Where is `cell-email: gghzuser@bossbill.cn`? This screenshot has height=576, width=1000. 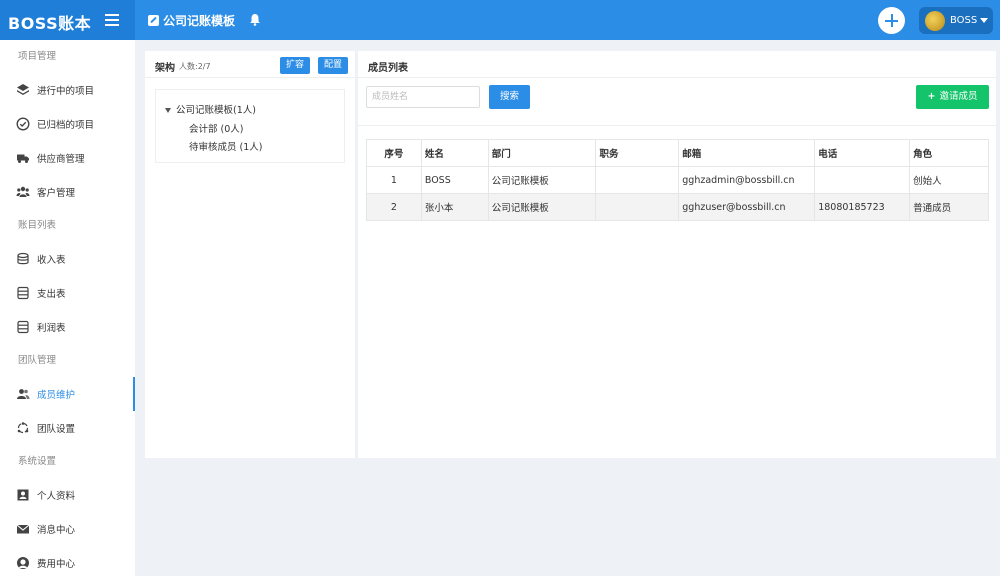 cell-email: gghzuser@bossbill.cn is located at coordinates (747, 207).